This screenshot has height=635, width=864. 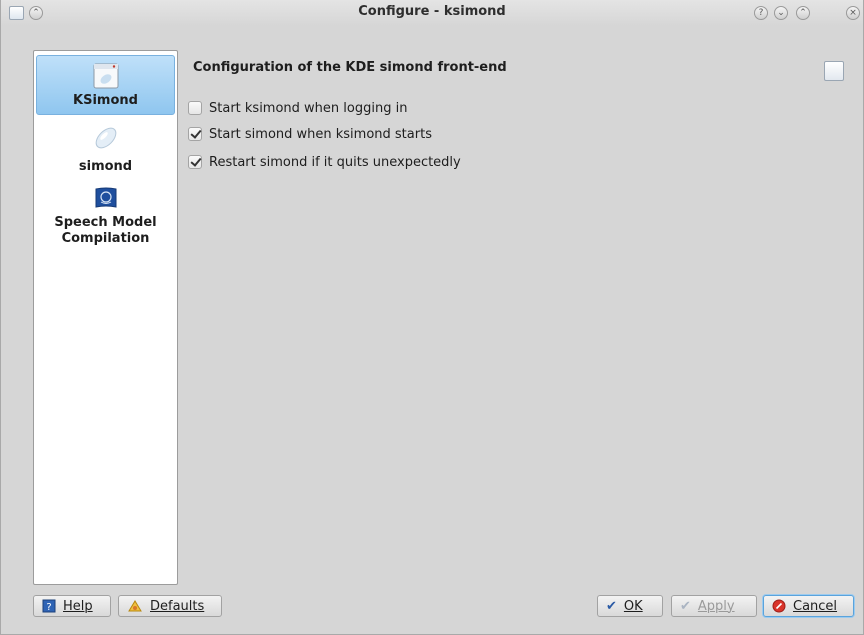 I want to click on checkbox-label: Start simond when ksimond starts, so click(x=320, y=134).